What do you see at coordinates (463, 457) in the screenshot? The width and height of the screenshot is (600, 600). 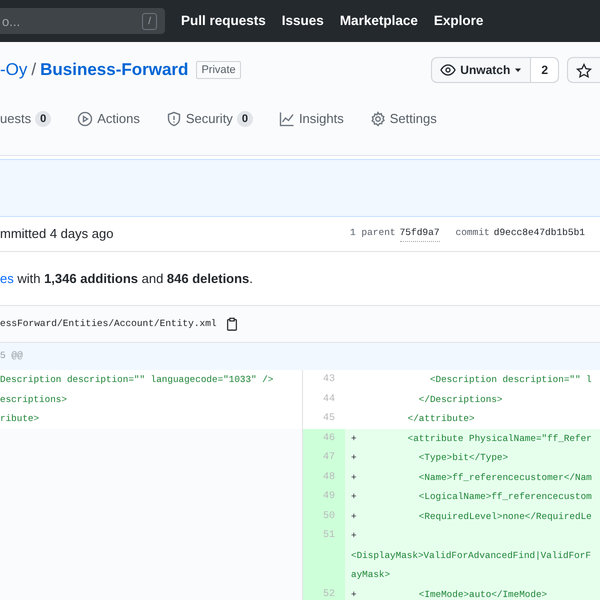 I see `code-line: <Type>bit</Type>` at bounding box center [463, 457].